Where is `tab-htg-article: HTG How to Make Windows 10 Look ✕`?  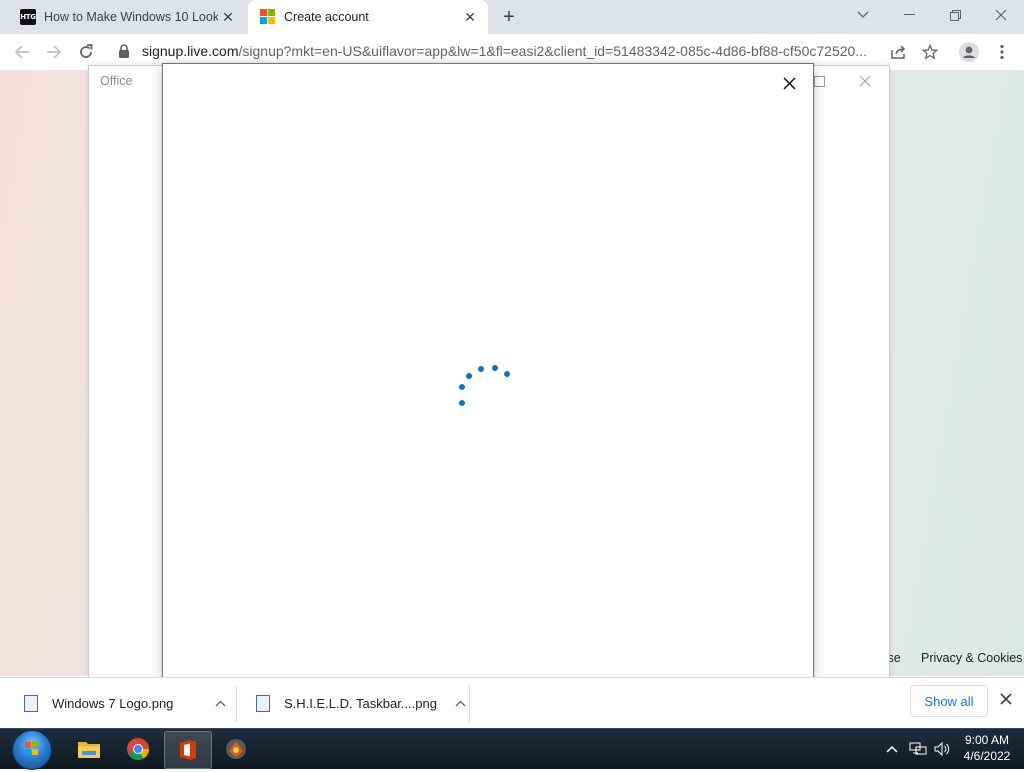
tab-htg-article: HTG How to Make Windows 10 Look ✕ is located at coordinates (127, 17).